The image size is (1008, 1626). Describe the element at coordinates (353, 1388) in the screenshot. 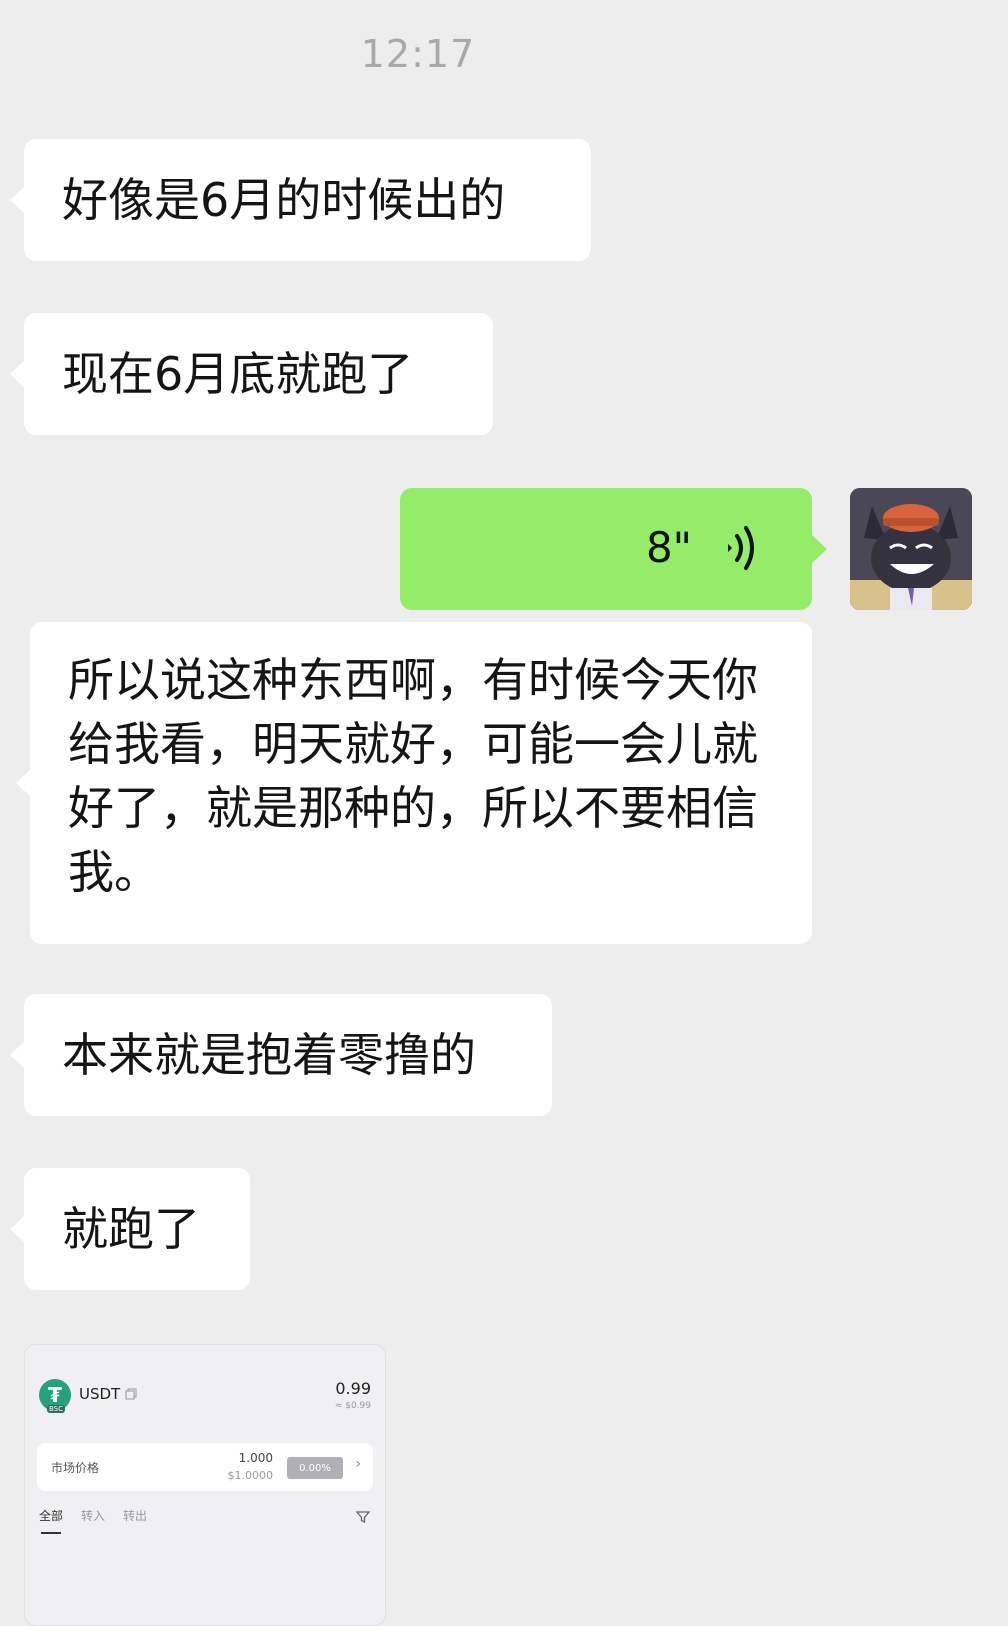

I see `coin-balance: 0.99` at that location.